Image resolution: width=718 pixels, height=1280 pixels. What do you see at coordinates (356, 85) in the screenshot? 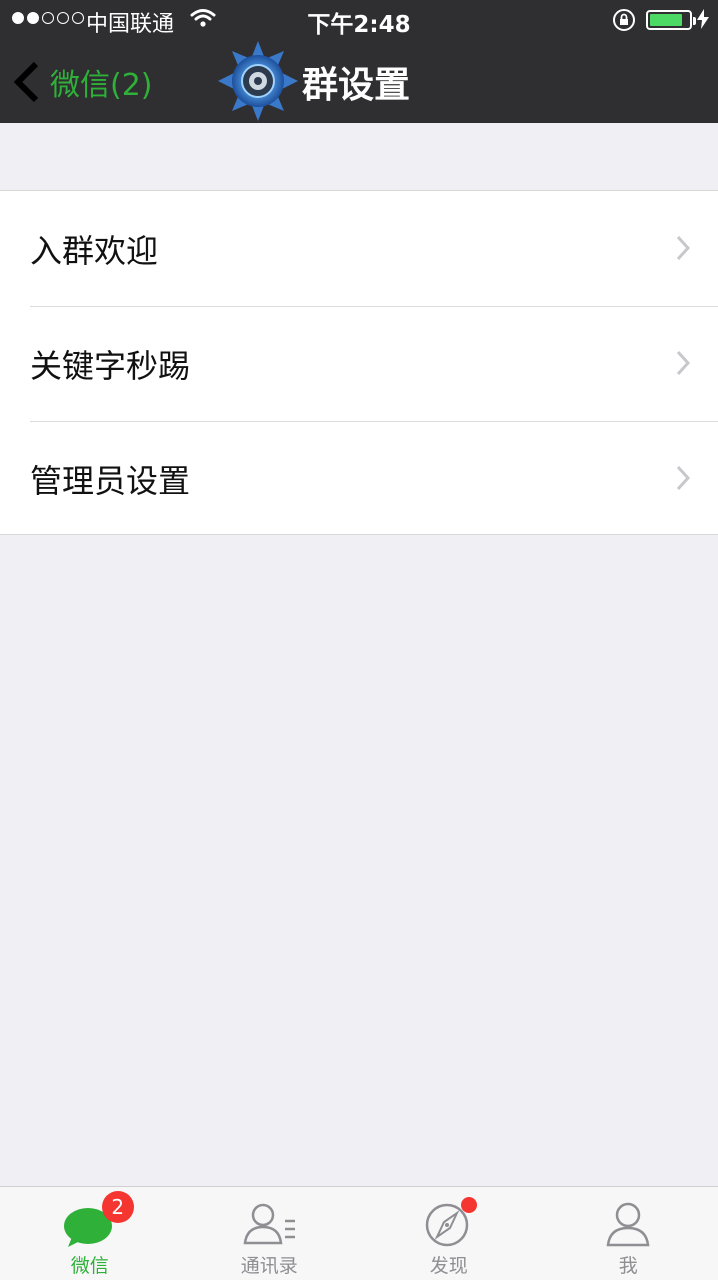
I see `page-title: 群设置` at bounding box center [356, 85].